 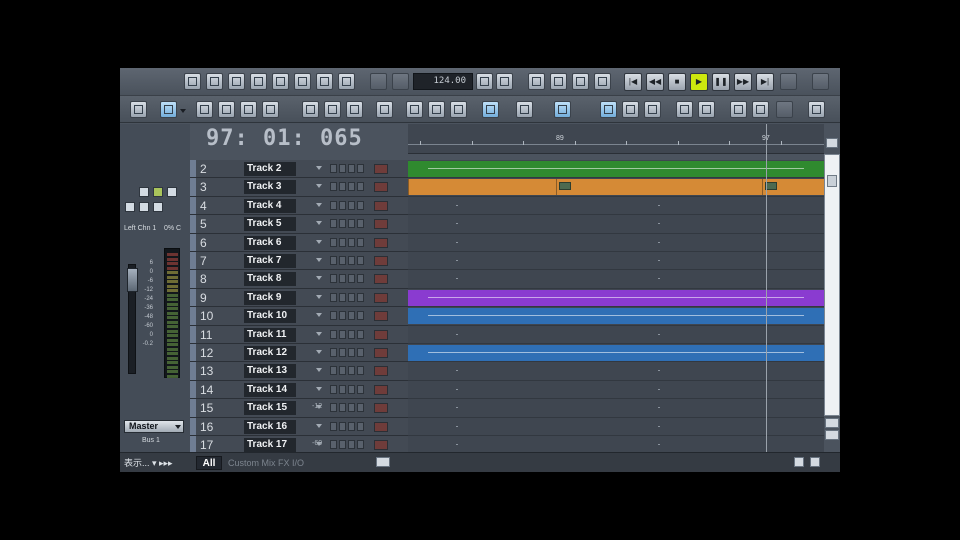 I want to click on track-name: Track 15, so click(x=270, y=408).